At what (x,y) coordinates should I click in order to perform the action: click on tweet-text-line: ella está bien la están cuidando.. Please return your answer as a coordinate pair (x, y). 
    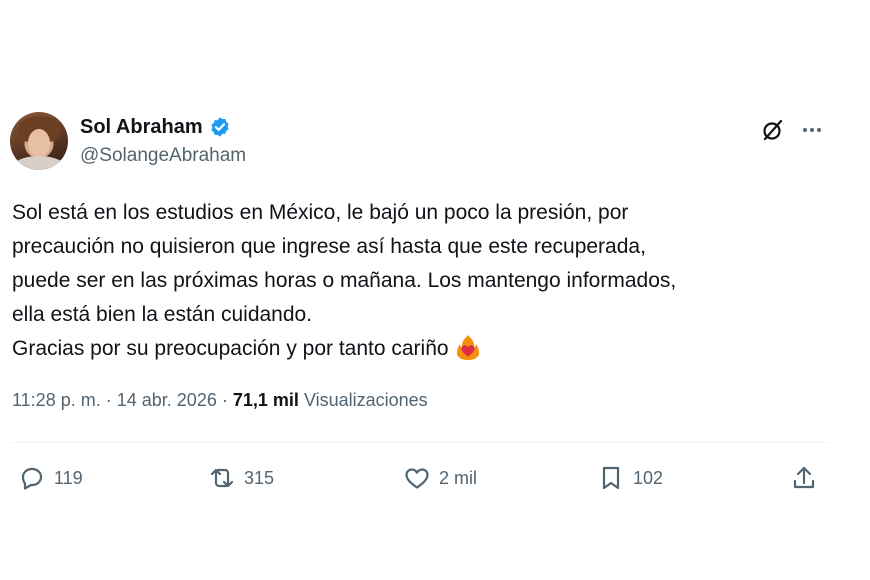
    Looking at the image, I should click on (162, 314).